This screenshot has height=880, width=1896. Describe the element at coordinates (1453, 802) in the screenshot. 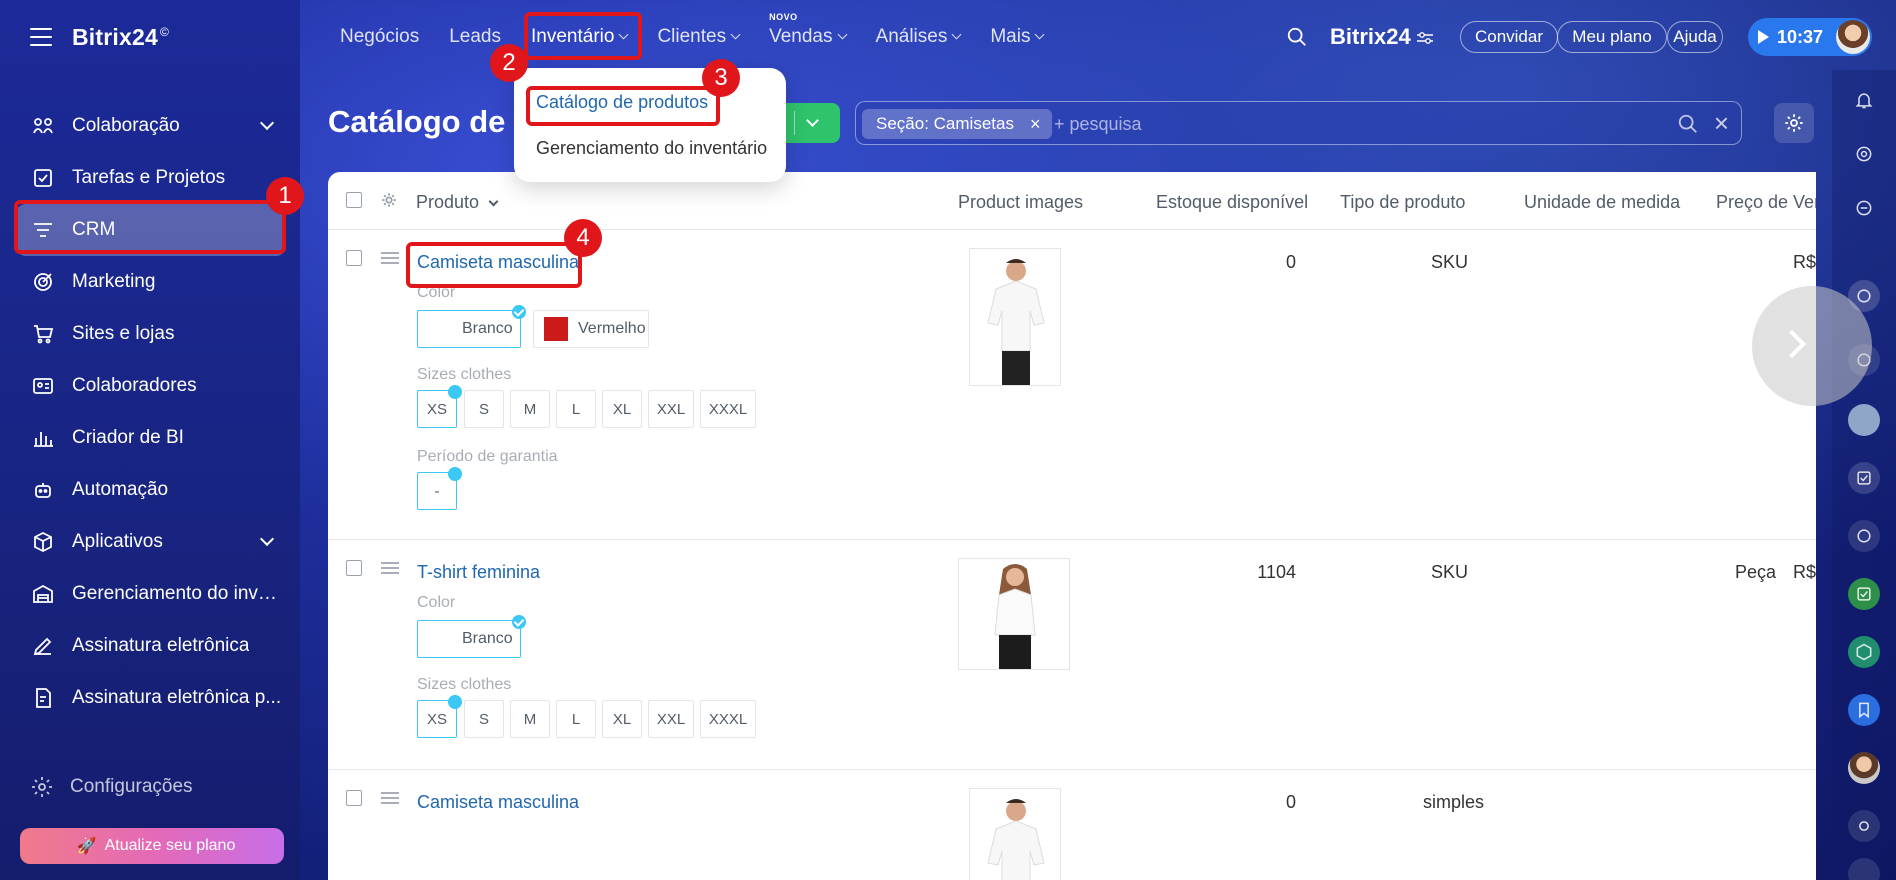

I see `type-value: simples` at that location.